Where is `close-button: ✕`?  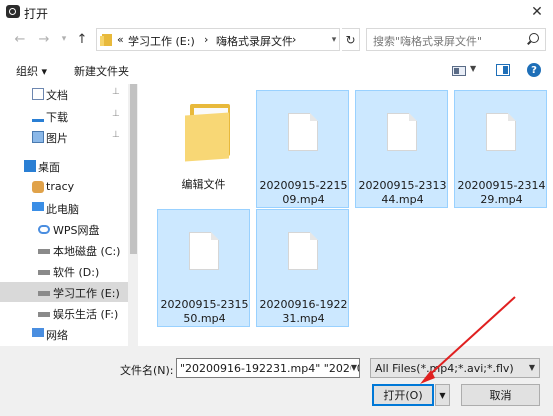
close-button: ✕ is located at coordinates (537, 12).